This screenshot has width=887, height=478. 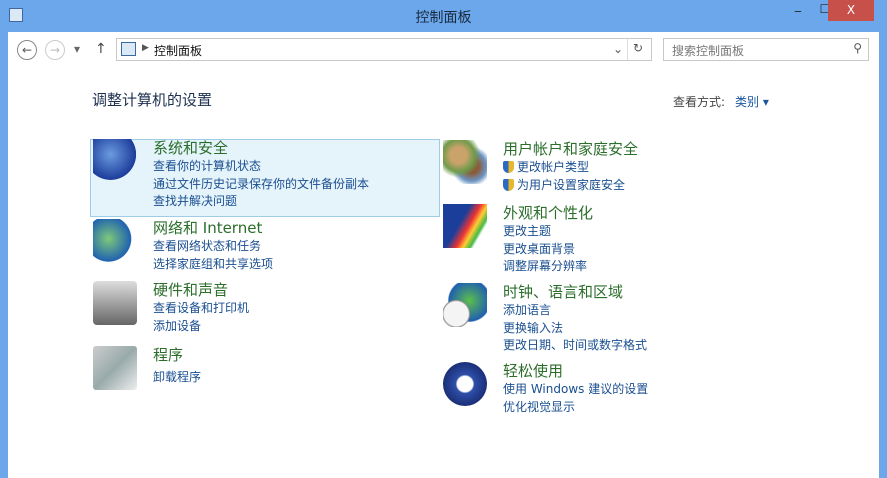 I want to click on search-placeholder: 搜索控制面板, so click(x=708, y=51).